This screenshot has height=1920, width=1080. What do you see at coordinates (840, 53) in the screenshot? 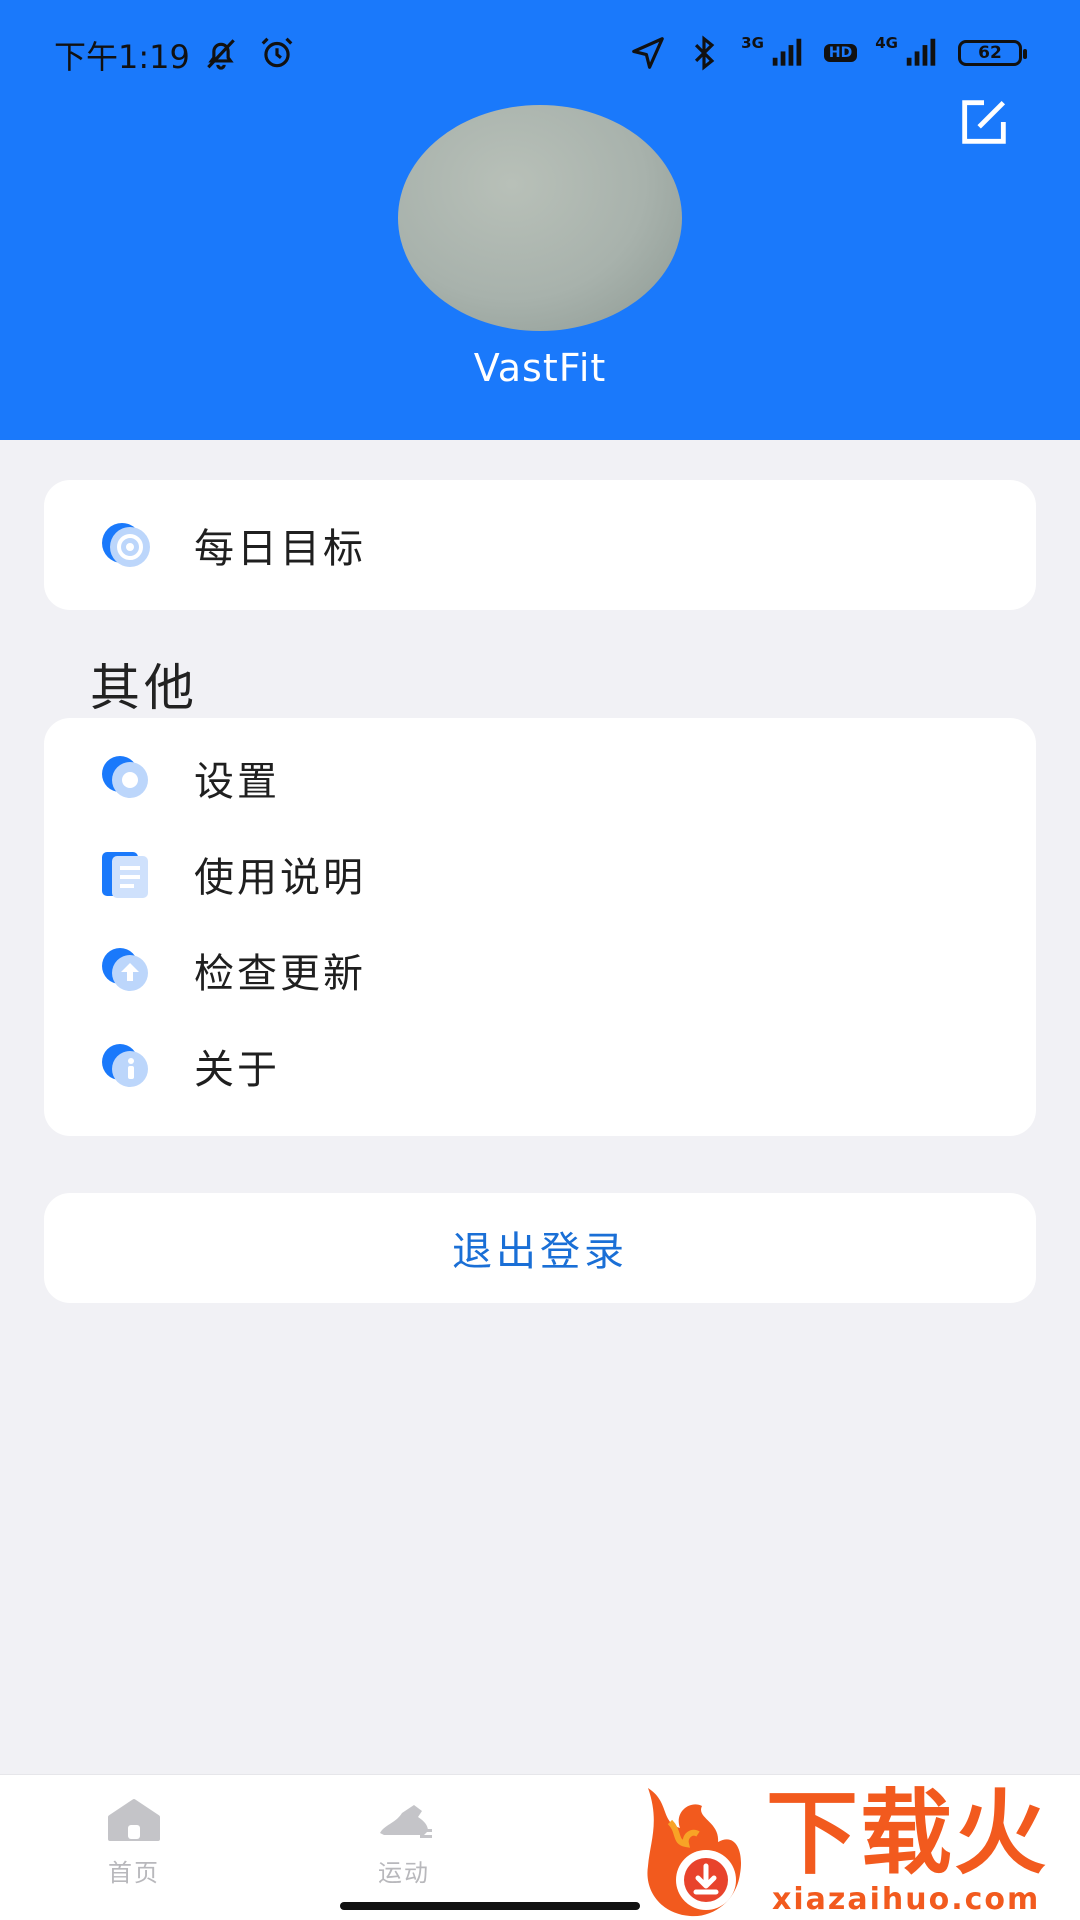
I see `hd-badge: HD` at bounding box center [840, 53].